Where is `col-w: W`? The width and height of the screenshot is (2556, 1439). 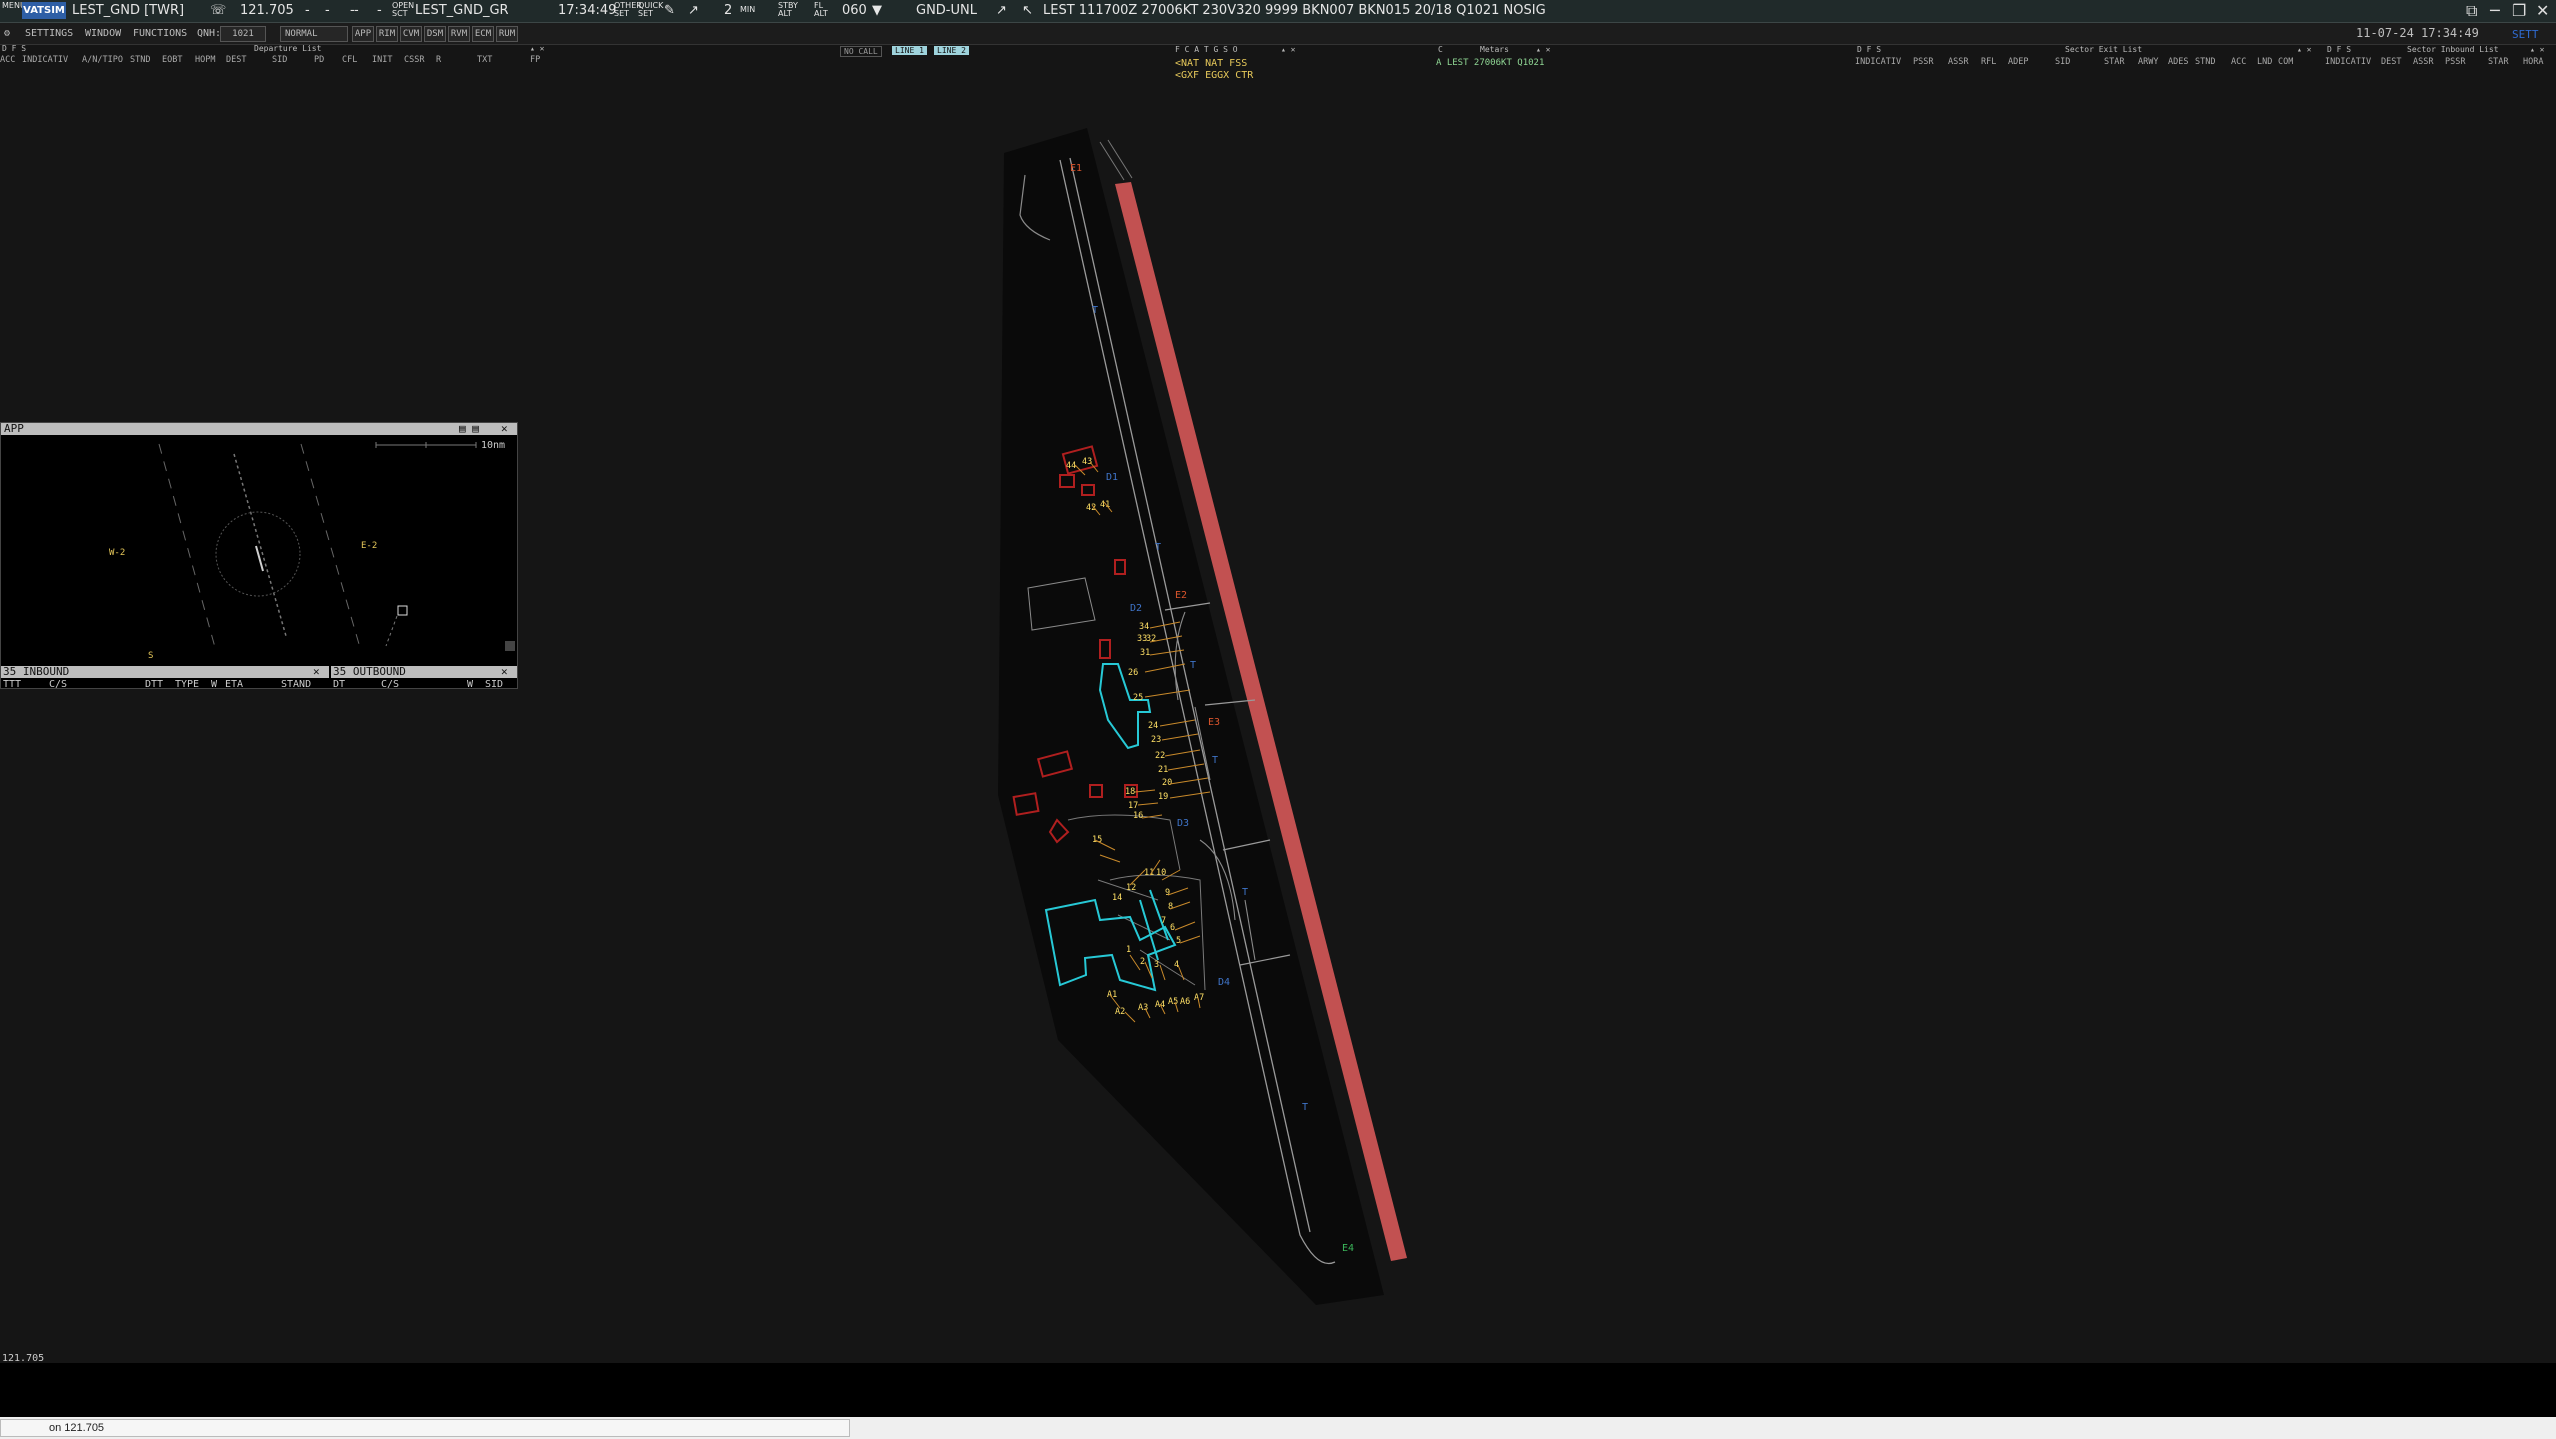 col-w: W is located at coordinates (214, 684).